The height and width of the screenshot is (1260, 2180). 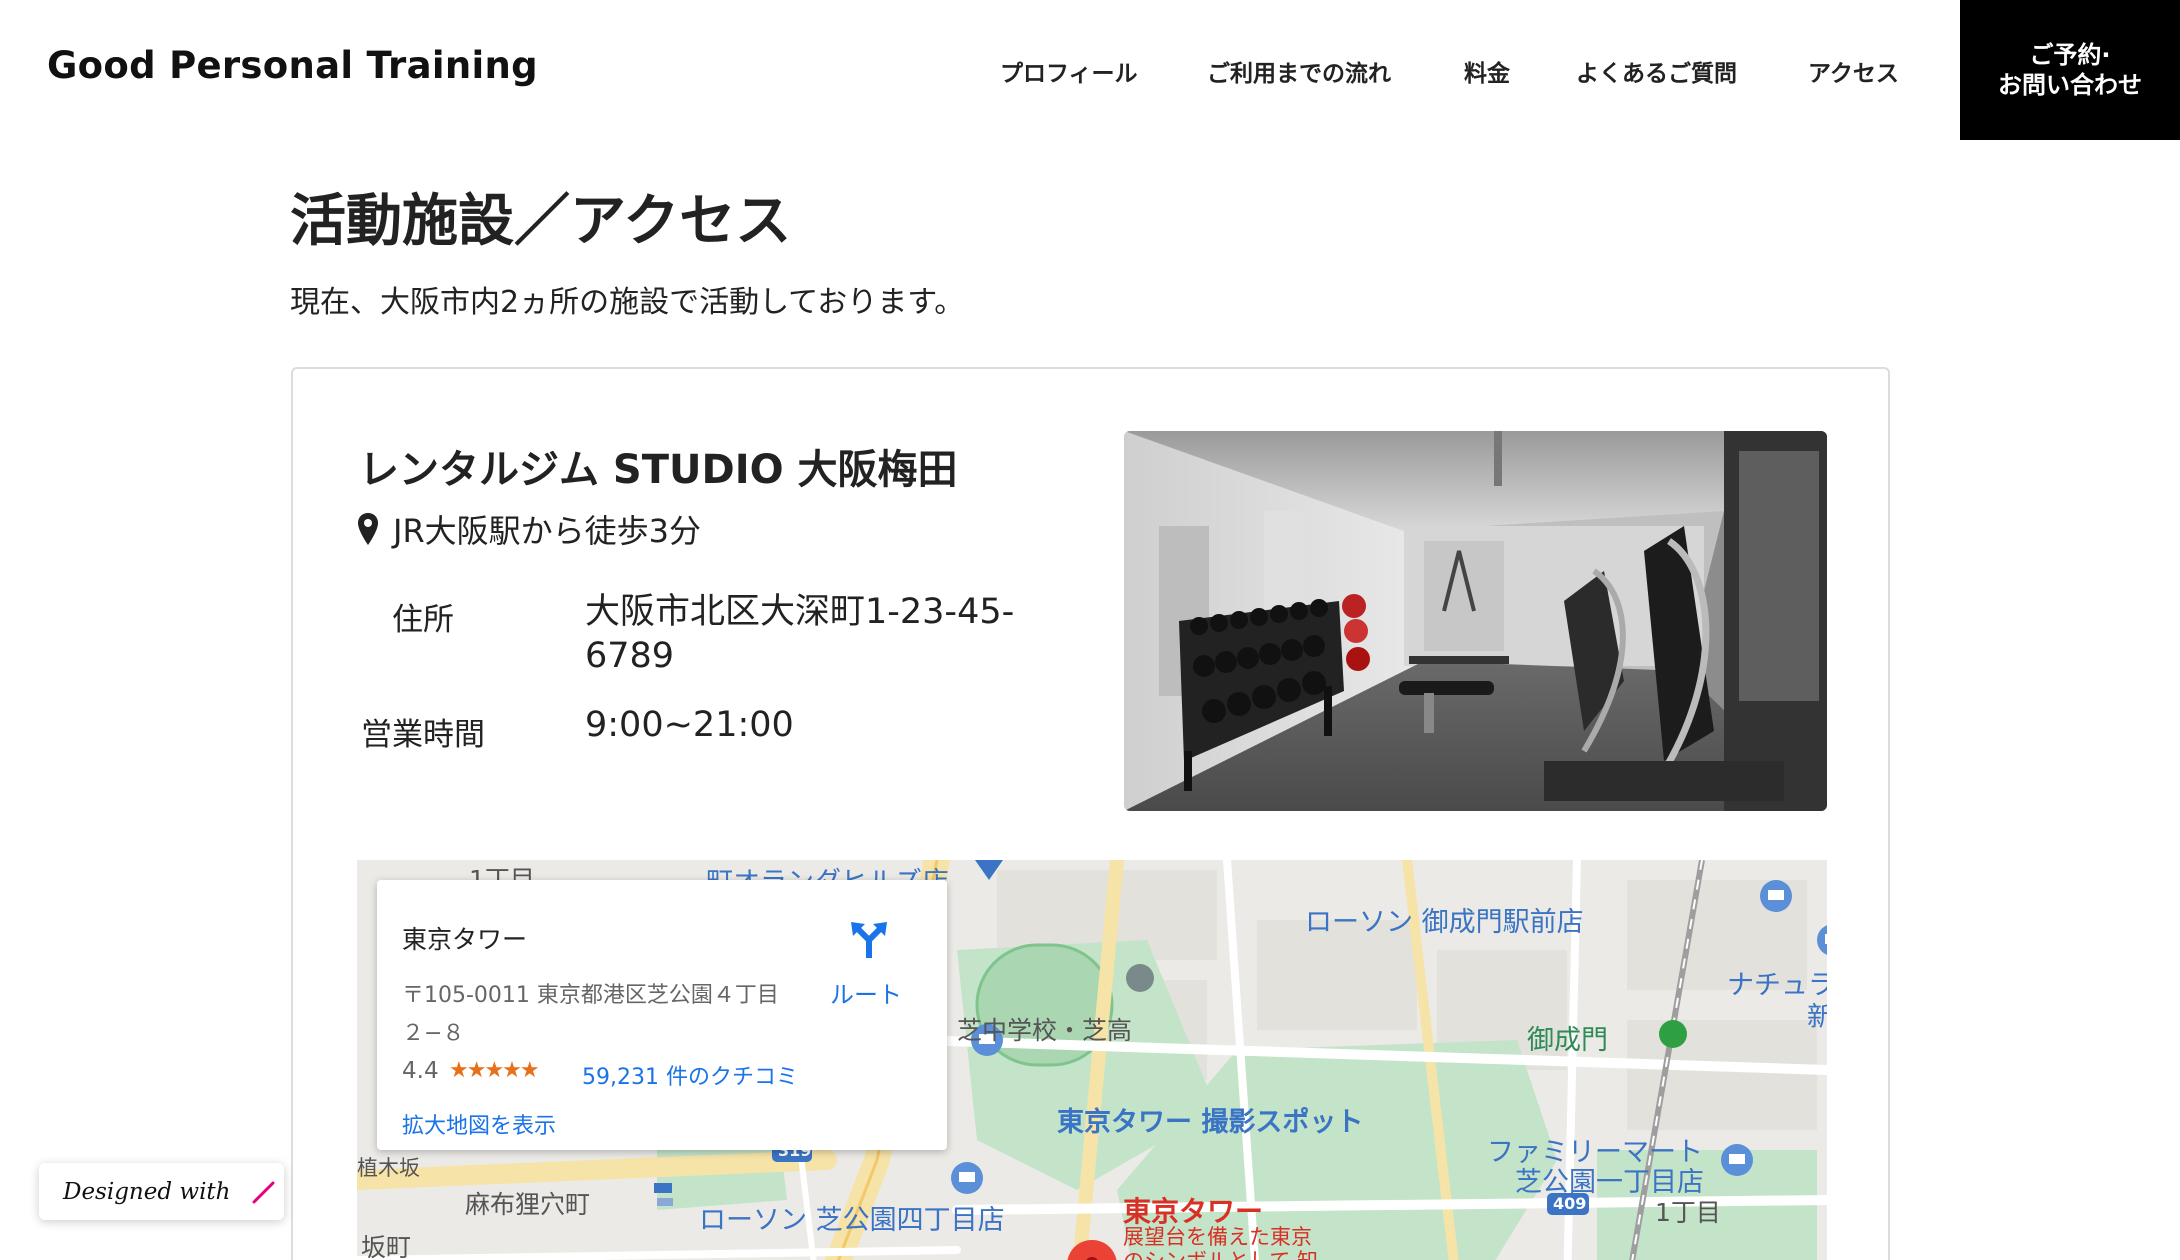 I want to click on station-info: JR大阪駅から徒歩3分, so click(x=529, y=529).